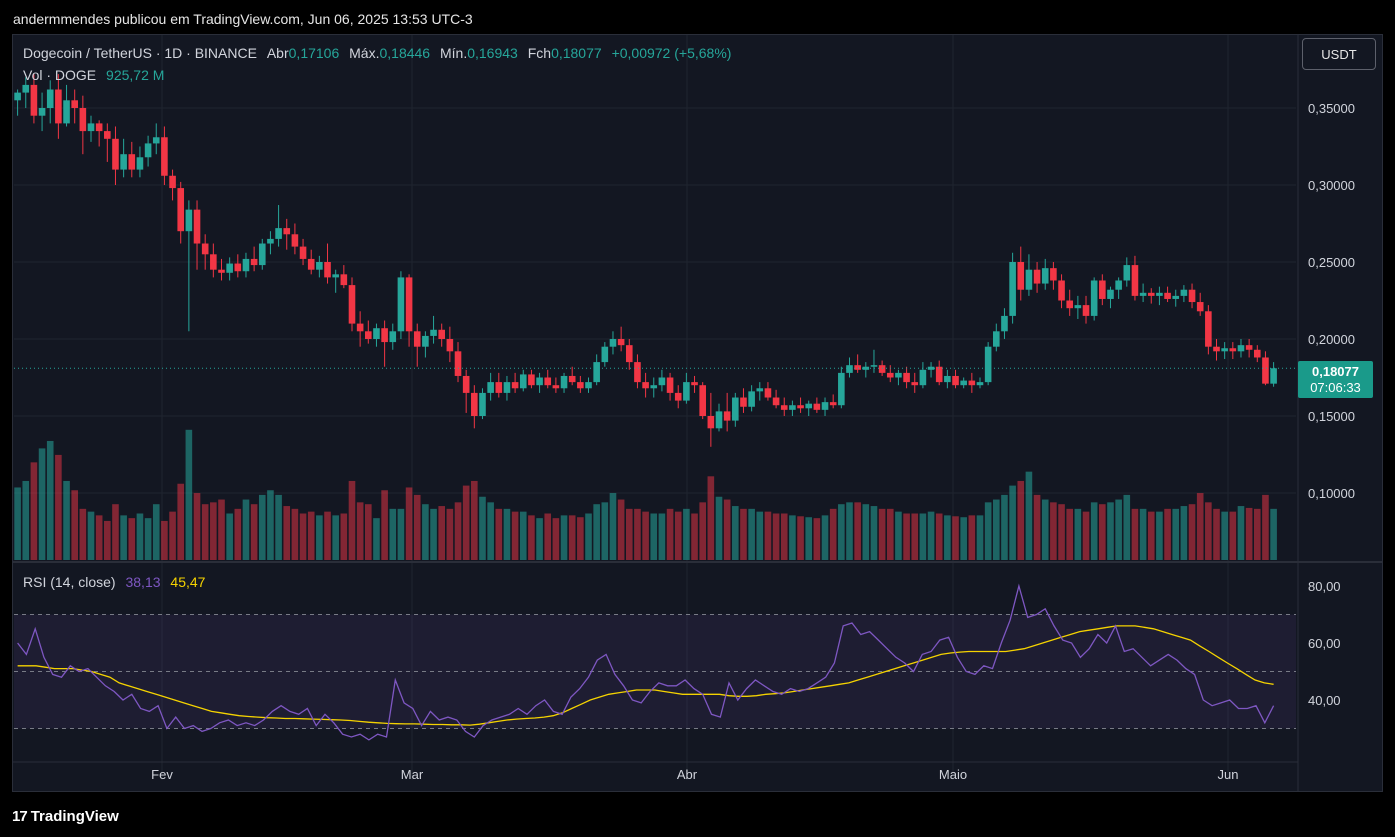 Image resolution: width=1395 pixels, height=837 pixels. I want to click on price-tick-label: 0,30000, so click(1331, 185).